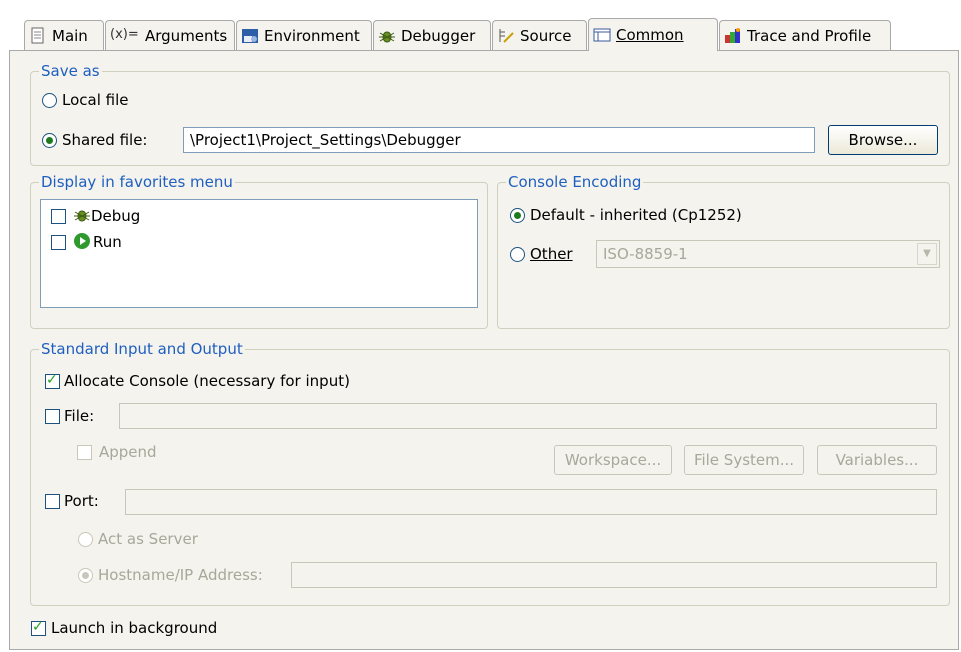 The height and width of the screenshot is (652, 961). What do you see at coordinates (531, 502) in the screenshot?
I see `port-input` at bounding box center [531, 502].